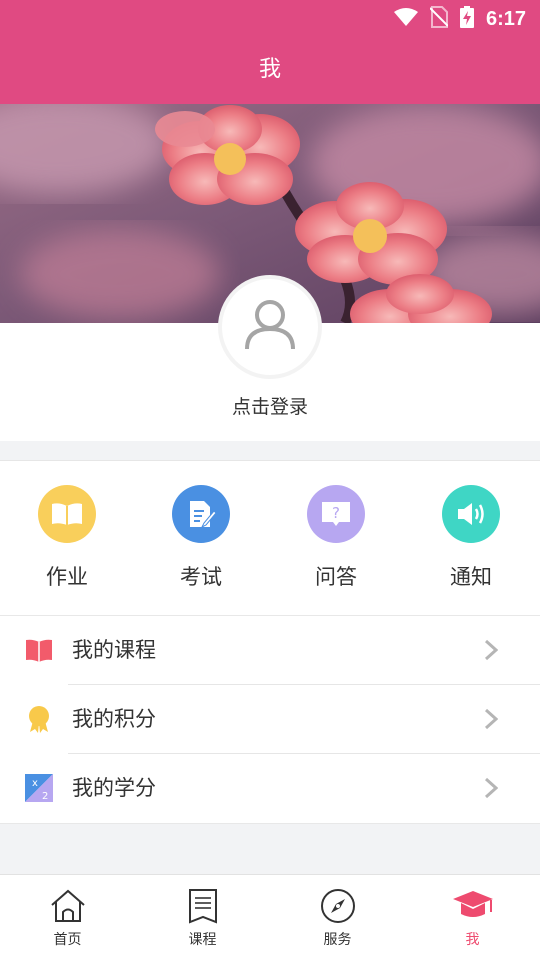 The width and height of the screenshot is (540, 960). I want to click on menu-item-my-points: 我的积分, so click(270, 719).